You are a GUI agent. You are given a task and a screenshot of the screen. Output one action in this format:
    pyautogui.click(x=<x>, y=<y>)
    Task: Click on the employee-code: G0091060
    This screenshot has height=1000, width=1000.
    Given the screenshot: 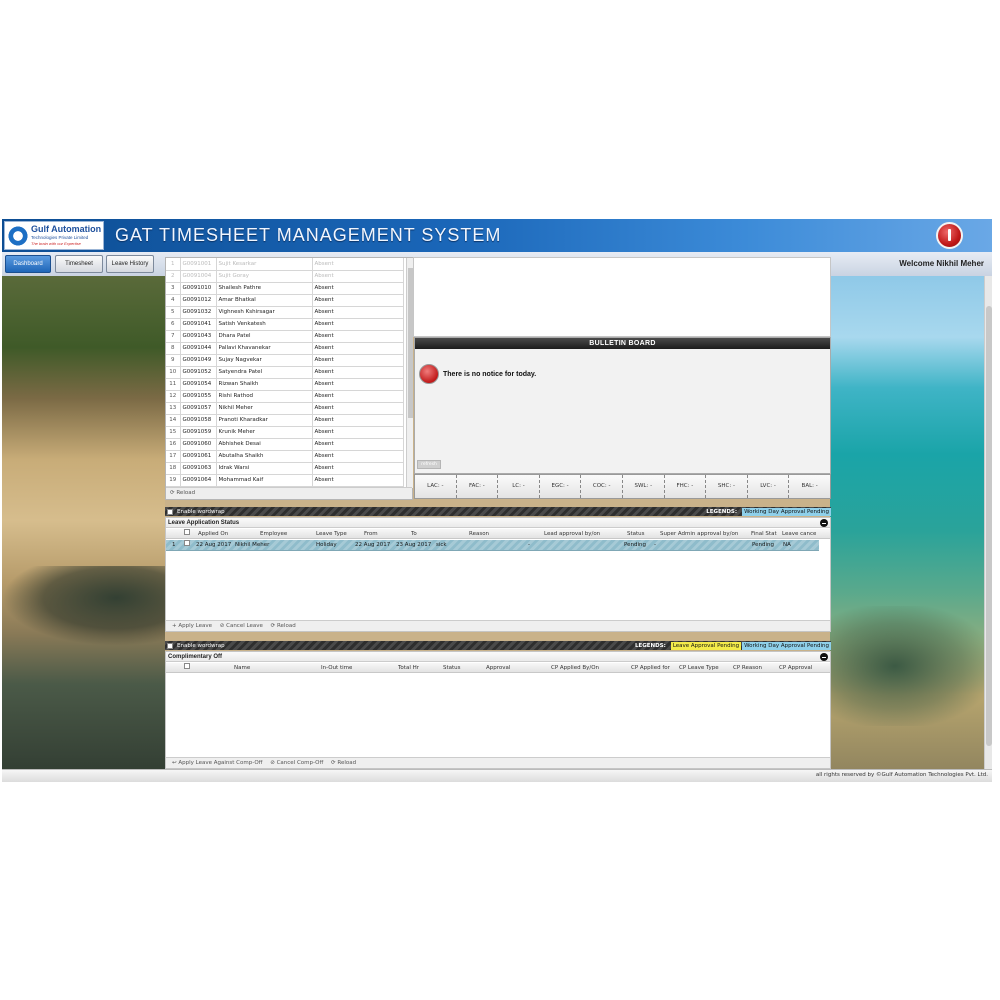 What is the action you would take?
    pyautogui.click(x=198, y=444)
    